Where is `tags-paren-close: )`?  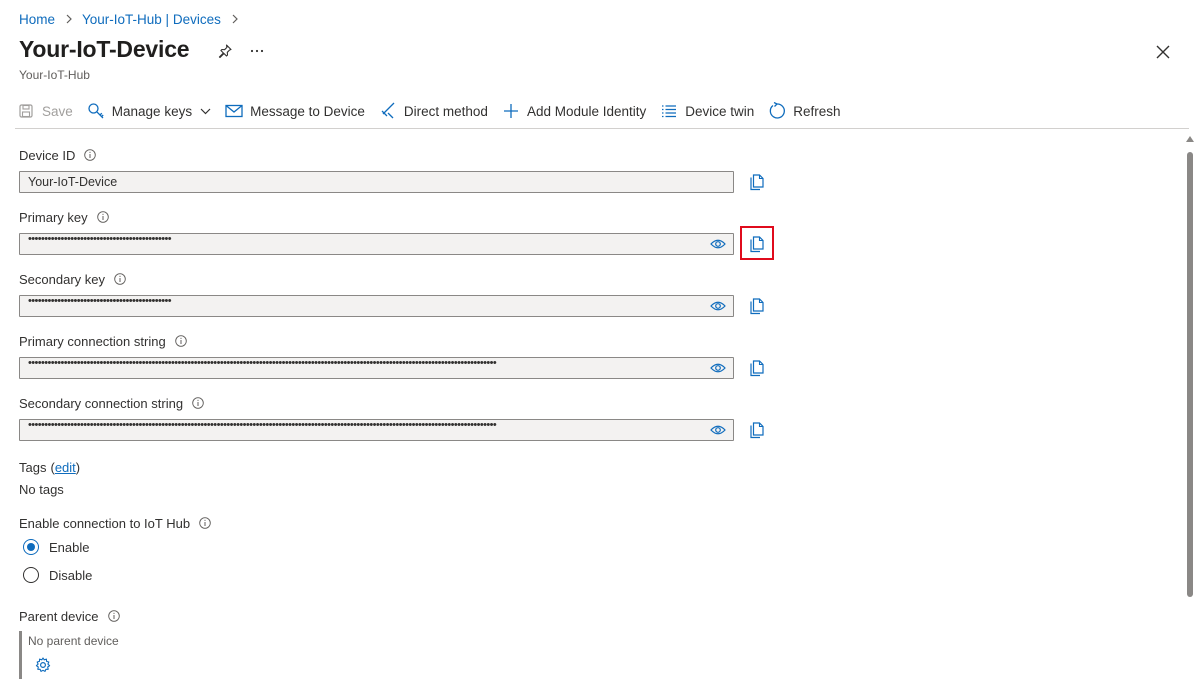
tags-paren-close: ) is located at coordinates (78, 467).